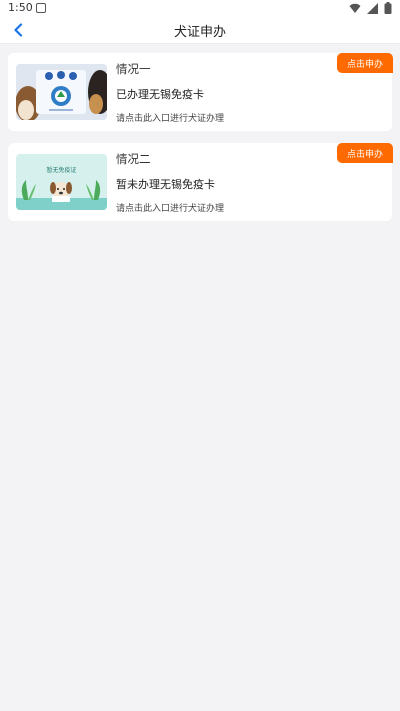  I want to click on card-title: 情况二, so click(133, 158).